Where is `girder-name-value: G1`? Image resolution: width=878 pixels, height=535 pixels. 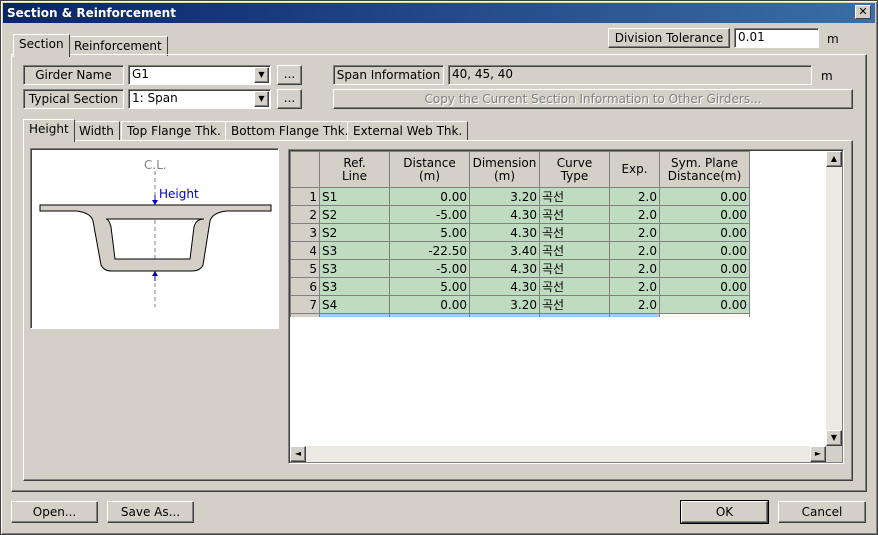
girder-name-value: G1 is located at coordinates (140, 74).